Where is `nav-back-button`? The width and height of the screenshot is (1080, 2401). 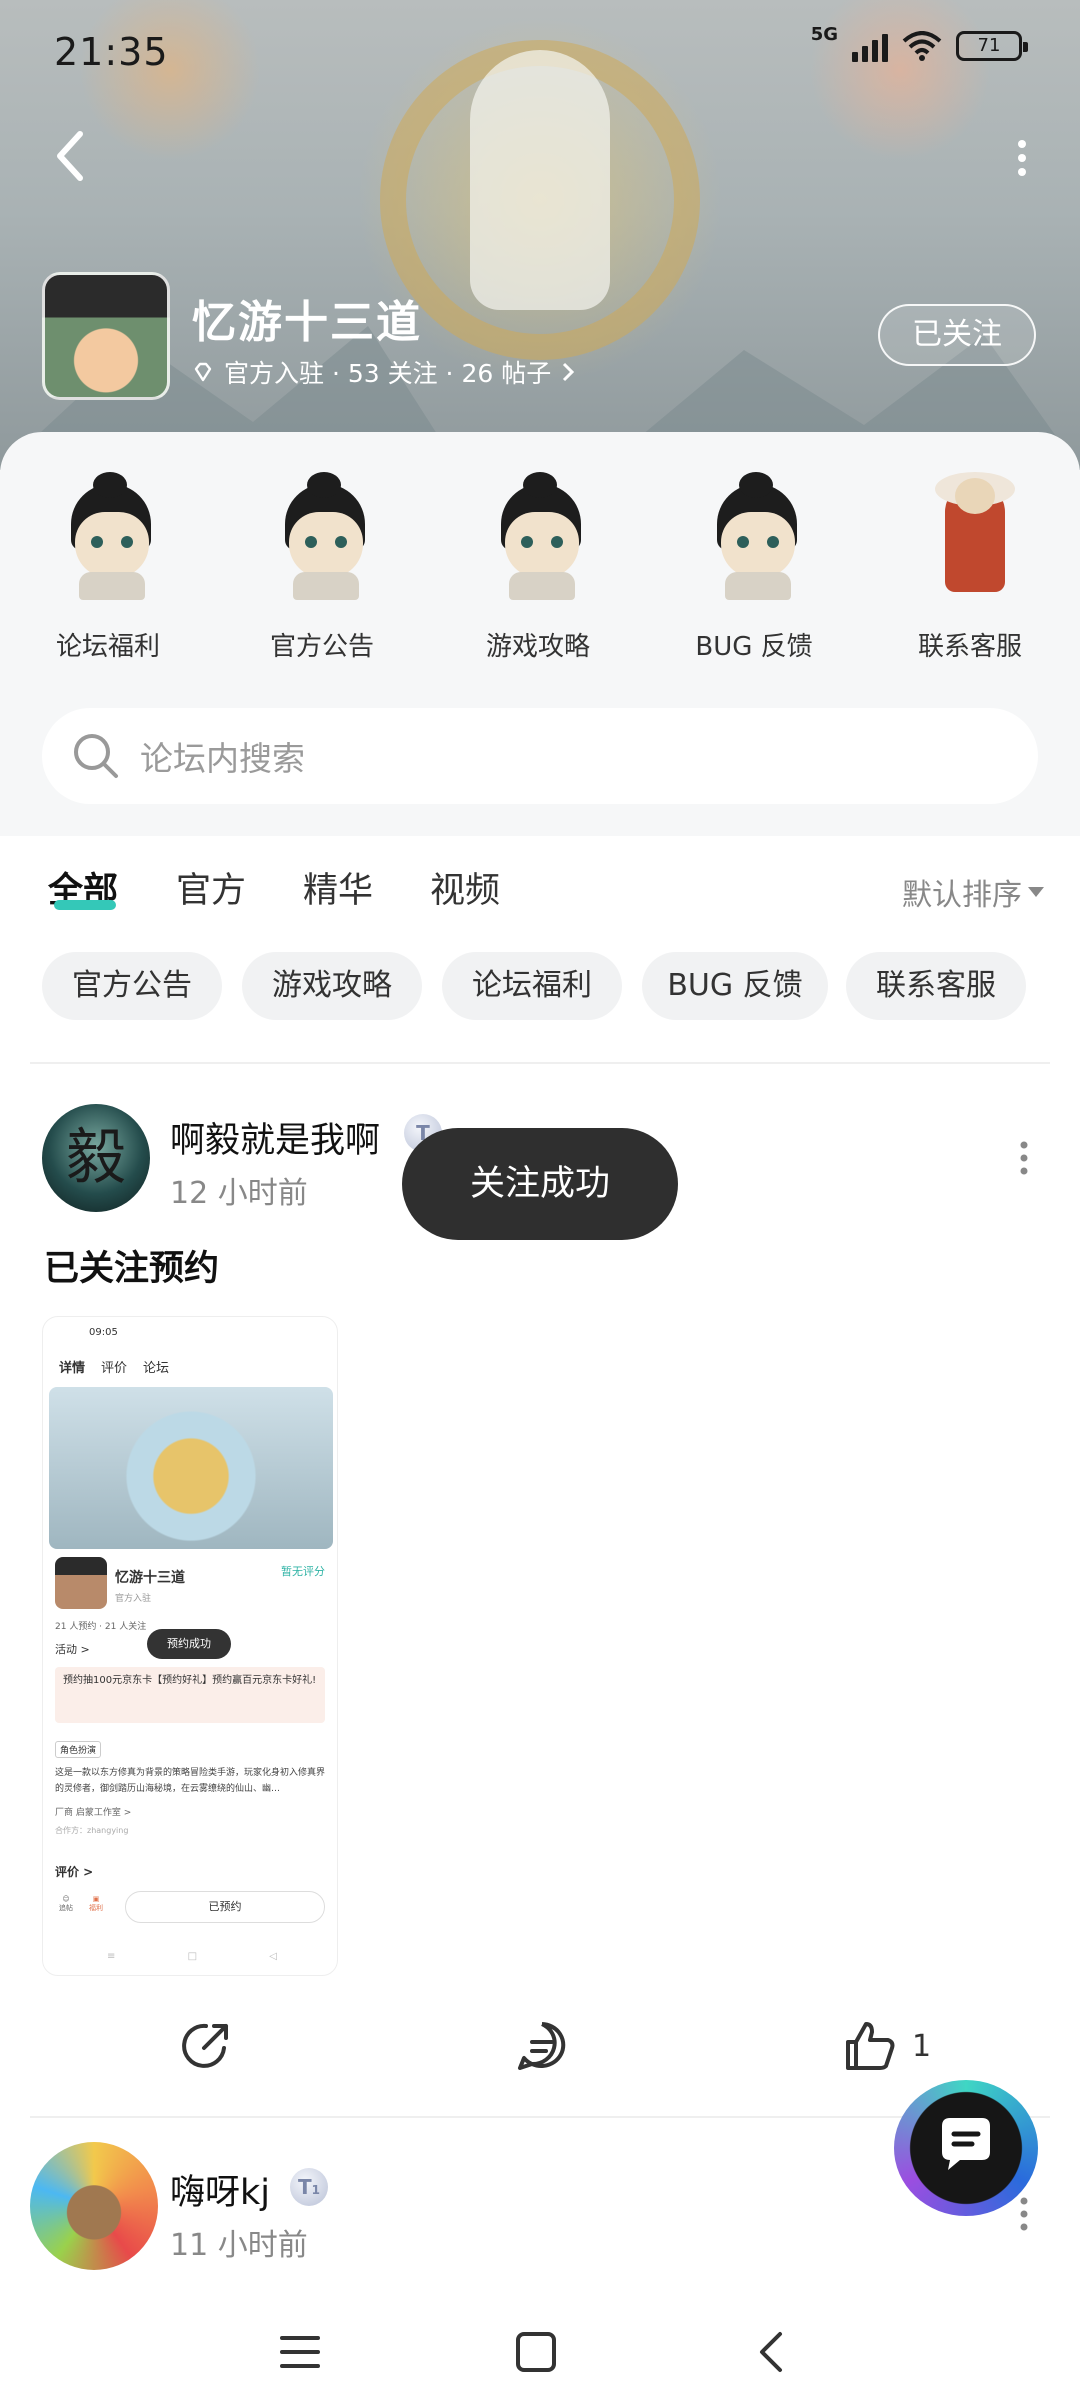 nav-back-button is located at coordinates (772, 2352).